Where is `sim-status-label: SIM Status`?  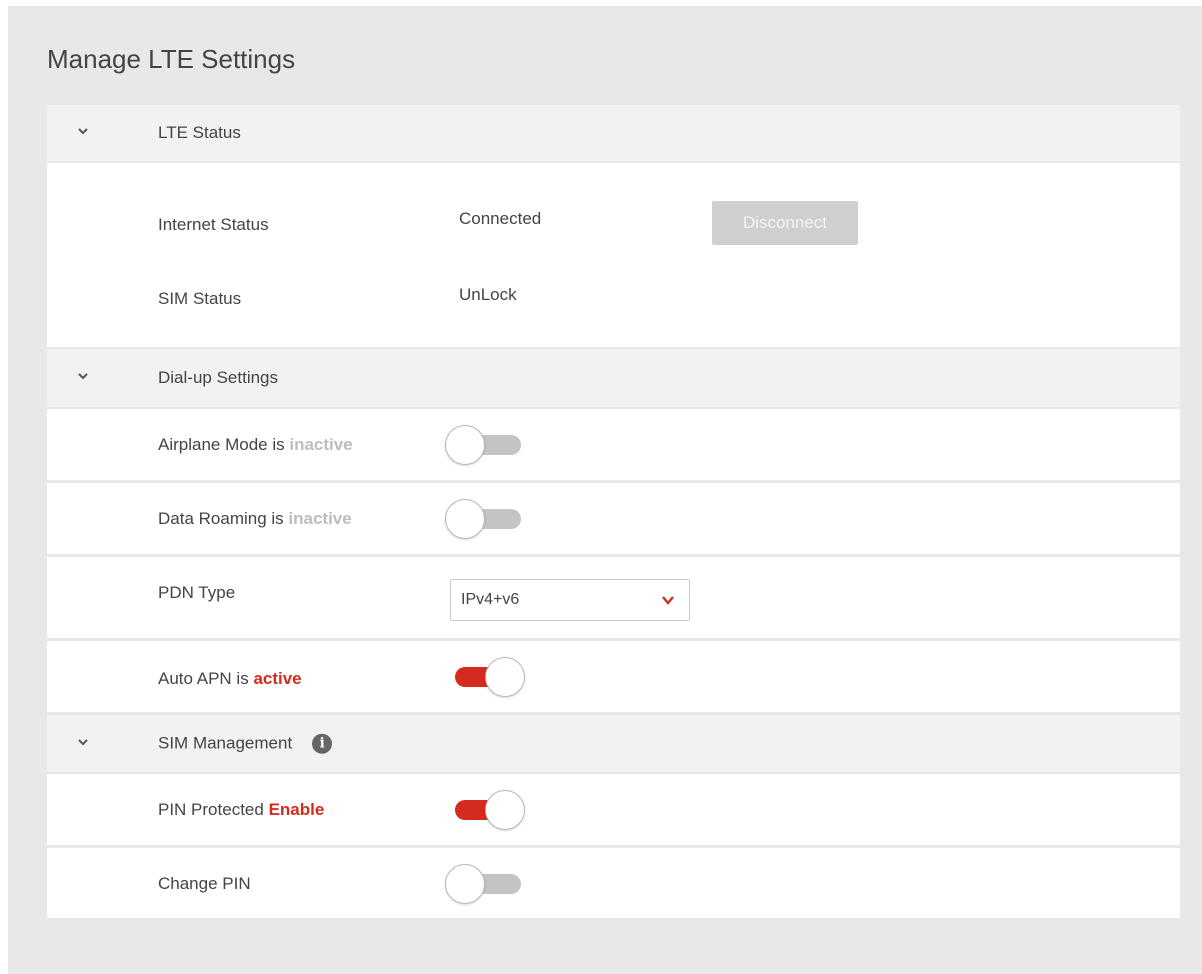
sim-status-label: SIM Status is located at coordinates (200, 298).